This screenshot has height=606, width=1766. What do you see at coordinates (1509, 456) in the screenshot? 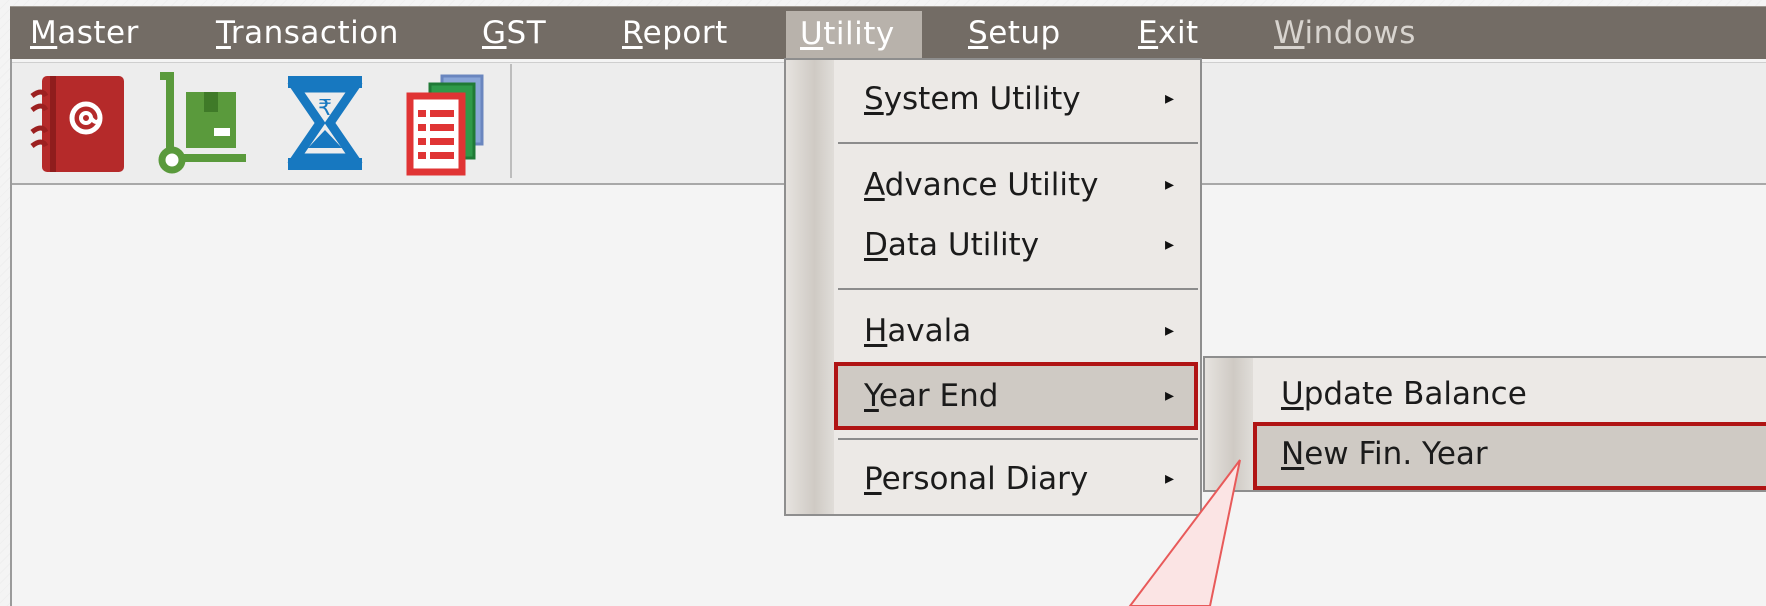
I see `menu-item-new-fin-year: New Fin. Year` at bounding box center [1509, 456].